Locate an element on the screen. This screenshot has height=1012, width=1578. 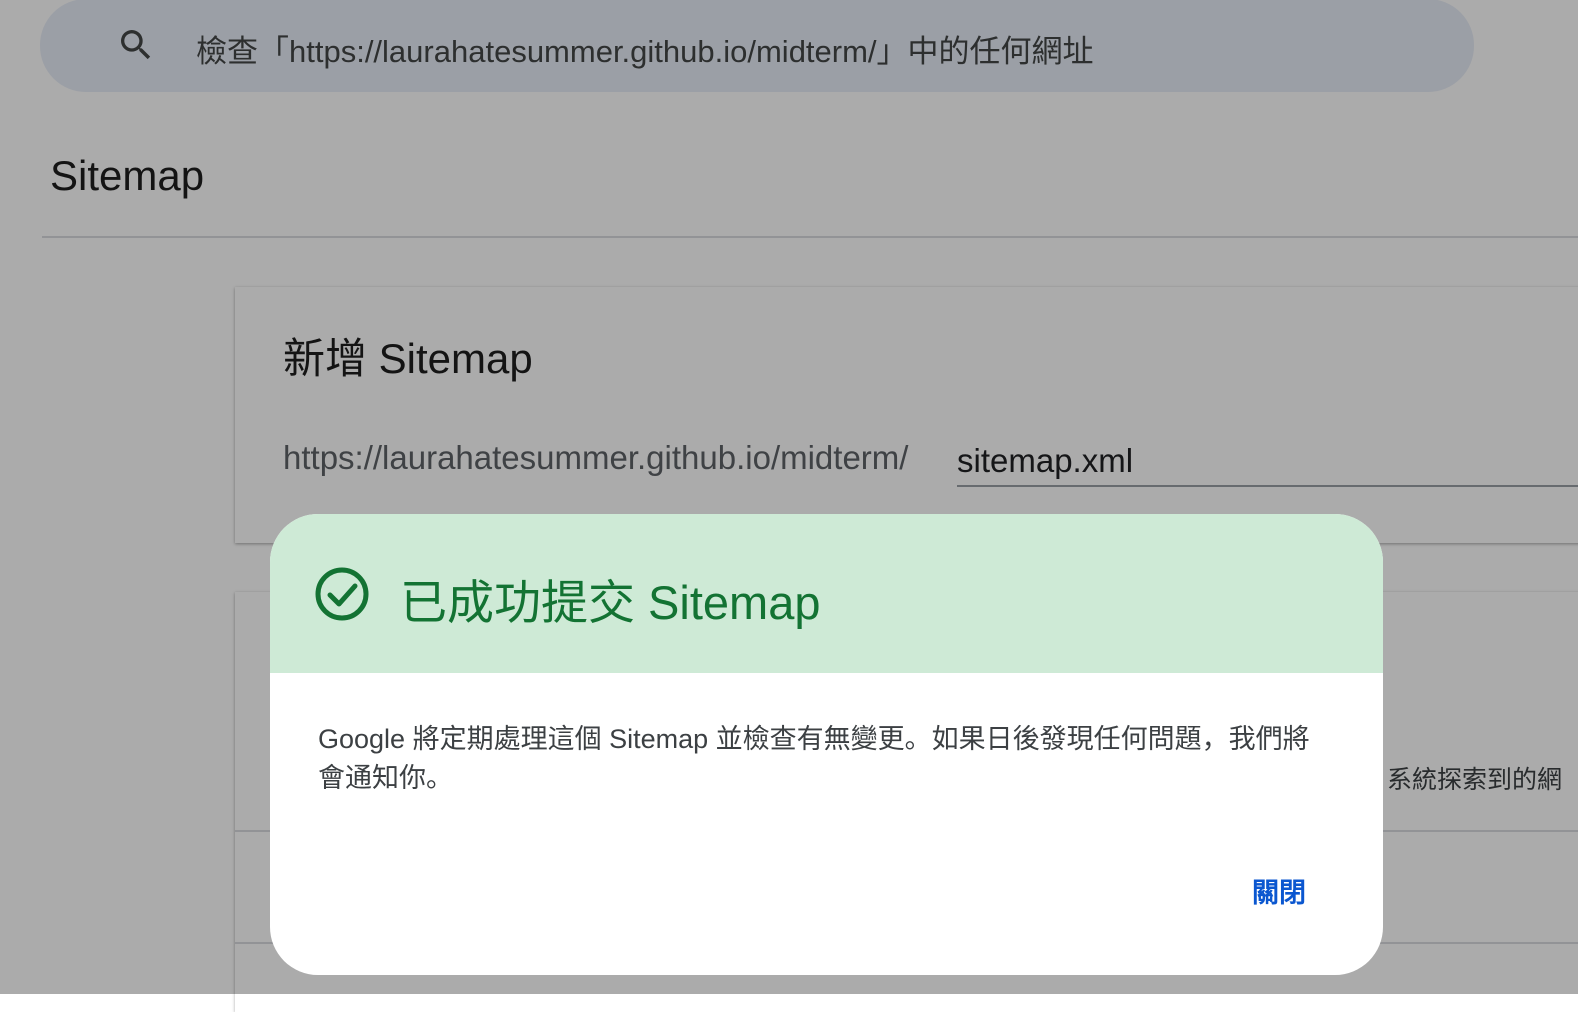
close-button: 關閉 is located at coordinates (1279, 890).